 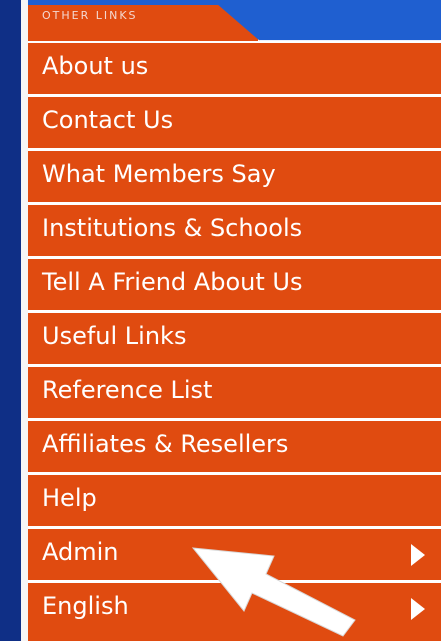 I want to click on menu-item-label: Admin, so click(x=80, y=552).